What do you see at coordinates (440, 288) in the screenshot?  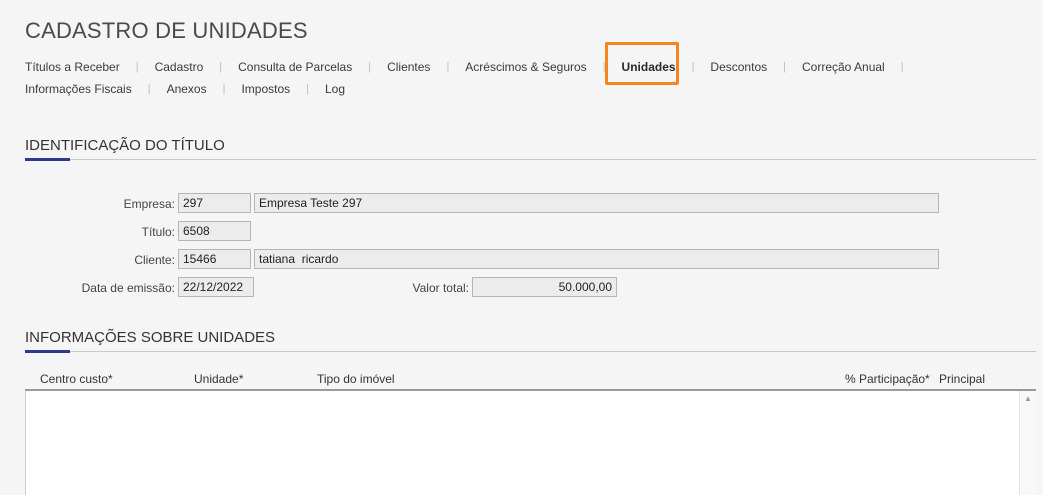 I see `valor-total-label: Valor total:` at bounding box center [440, 288].